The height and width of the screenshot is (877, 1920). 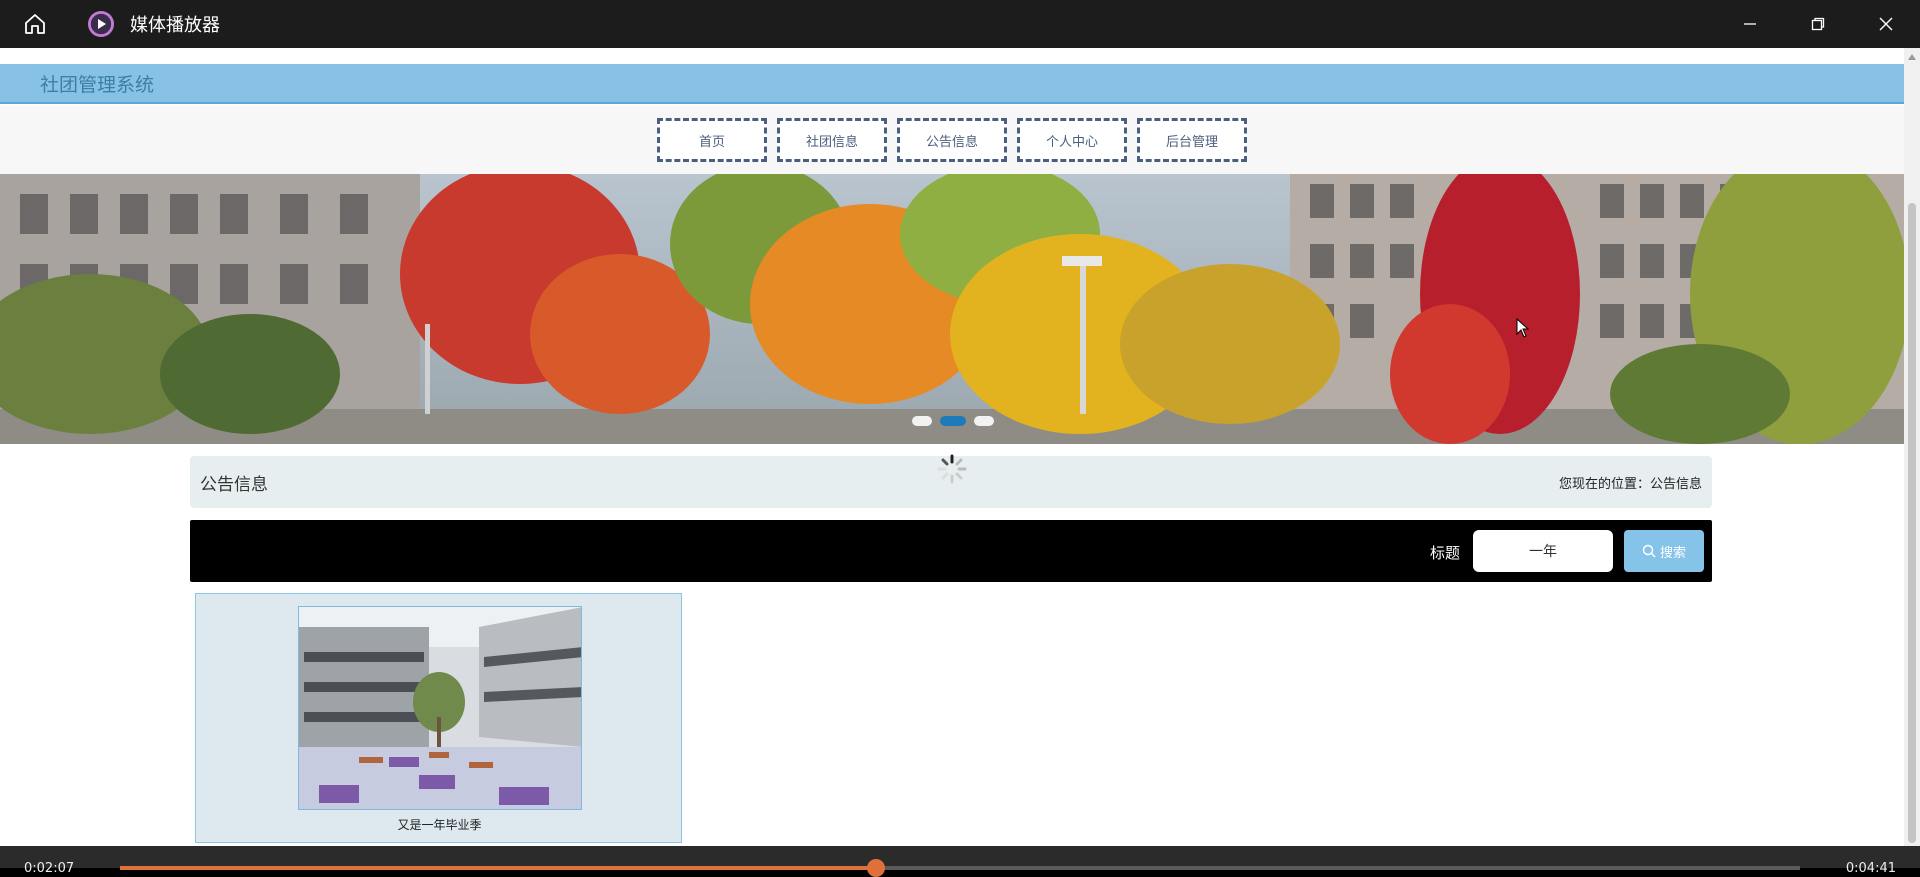 I want to click on player-titlebar: 媒体播放器, so click(x=960, y=24).